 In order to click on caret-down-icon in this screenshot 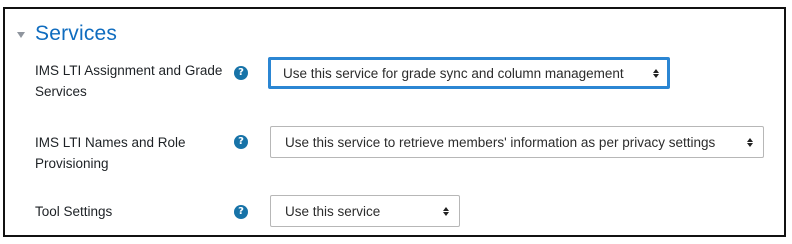, I will do `click(21, 35)`.